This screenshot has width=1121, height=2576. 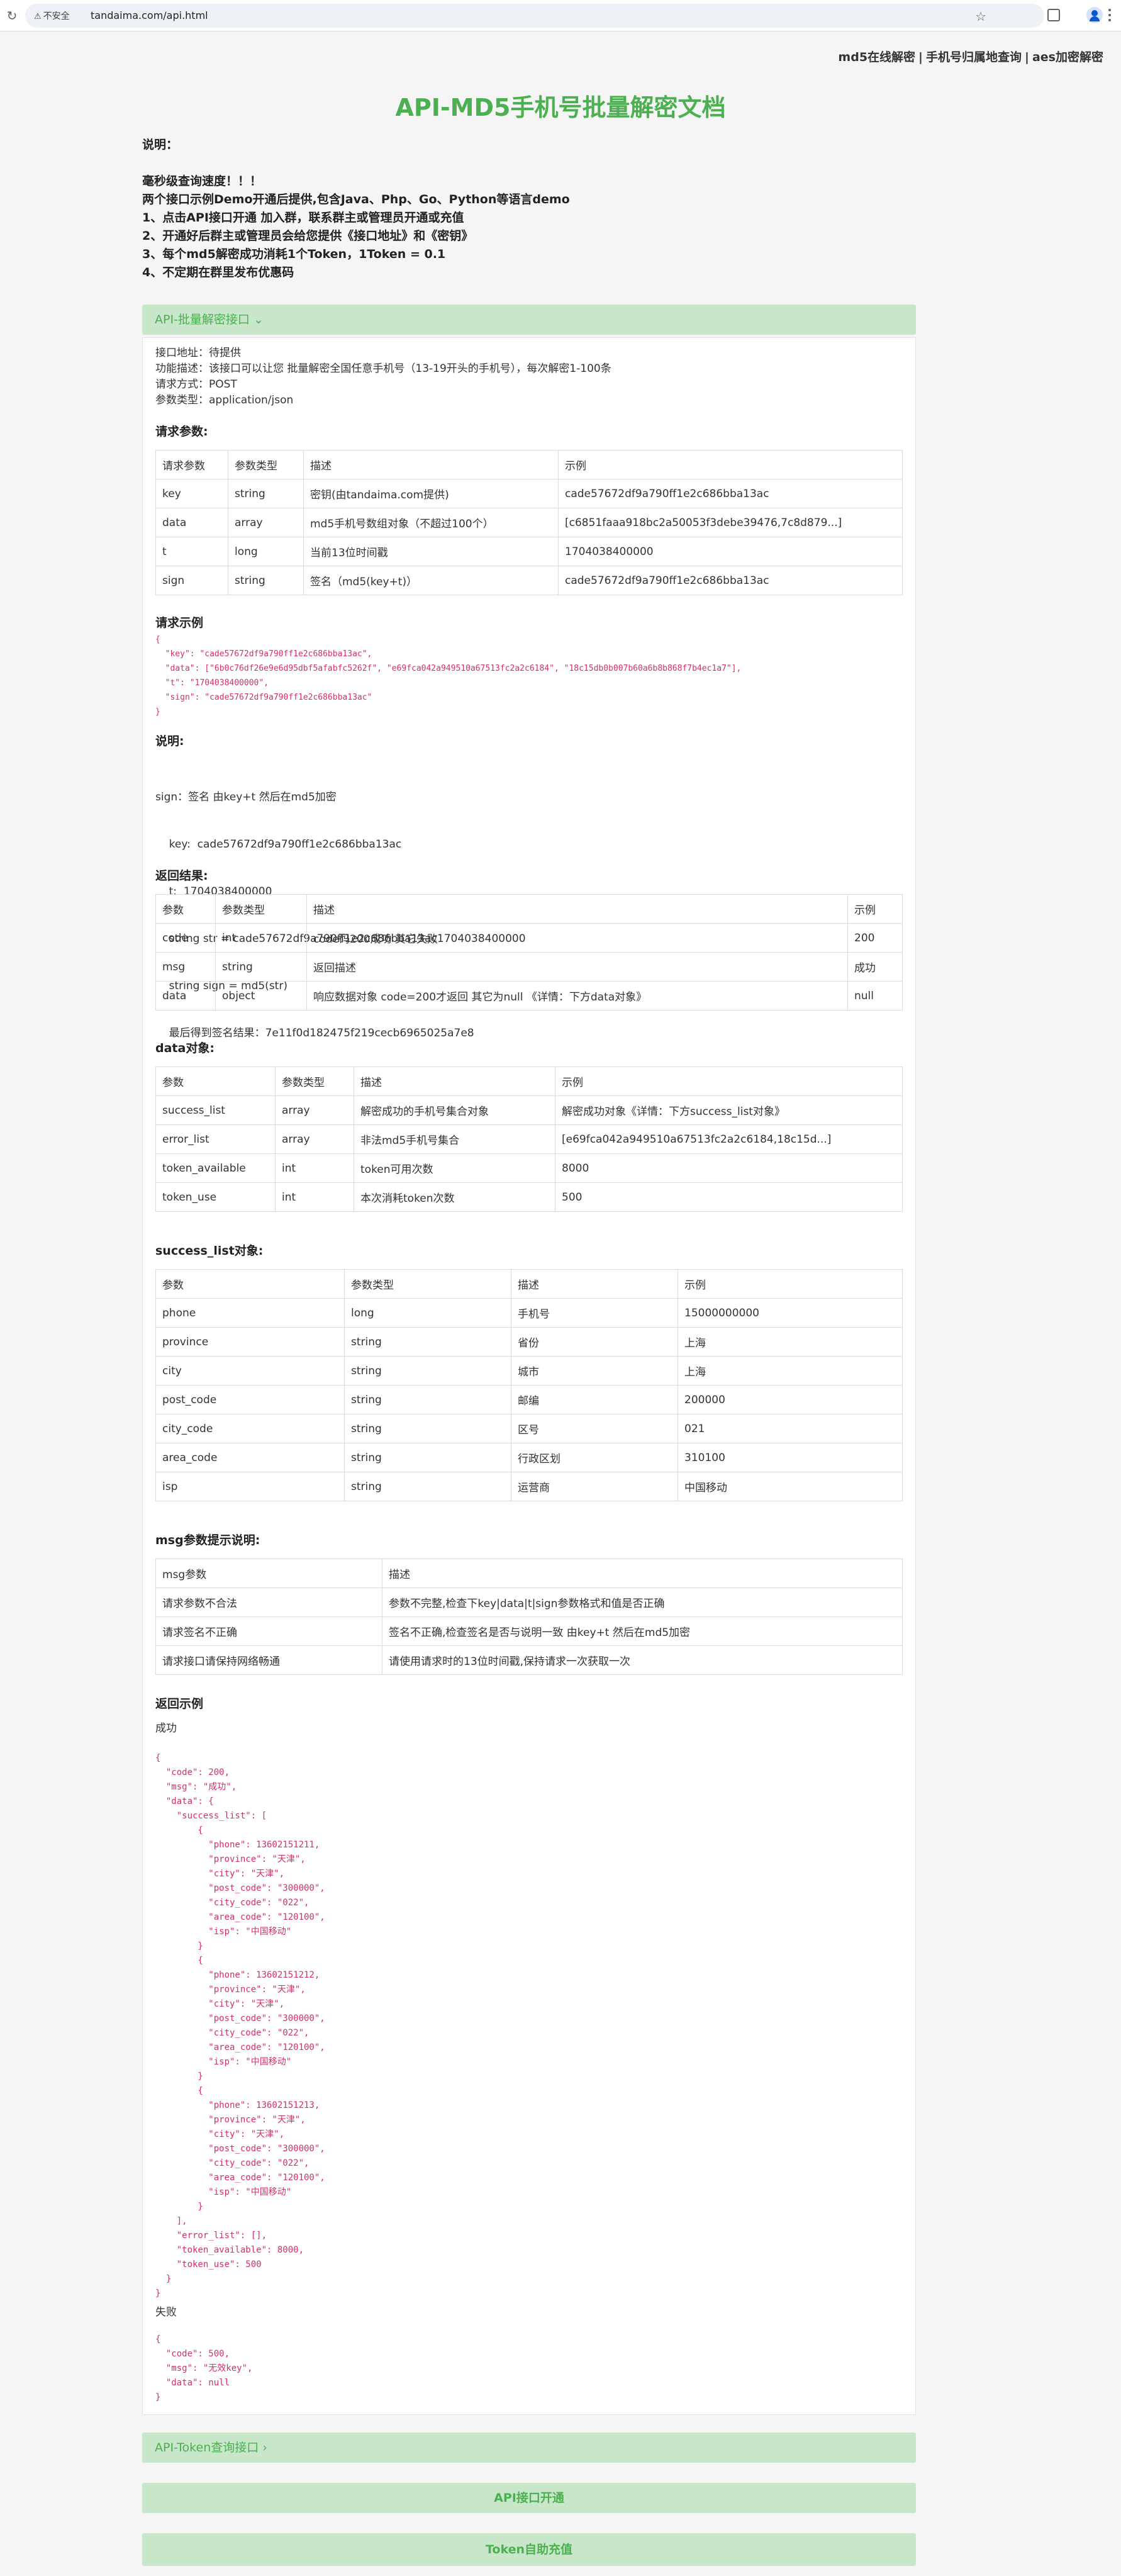 What do you see at coordinates (594, 1399) in the screenshot?
I see `table-cell: 邮编` at bounding box center [594, 1399].